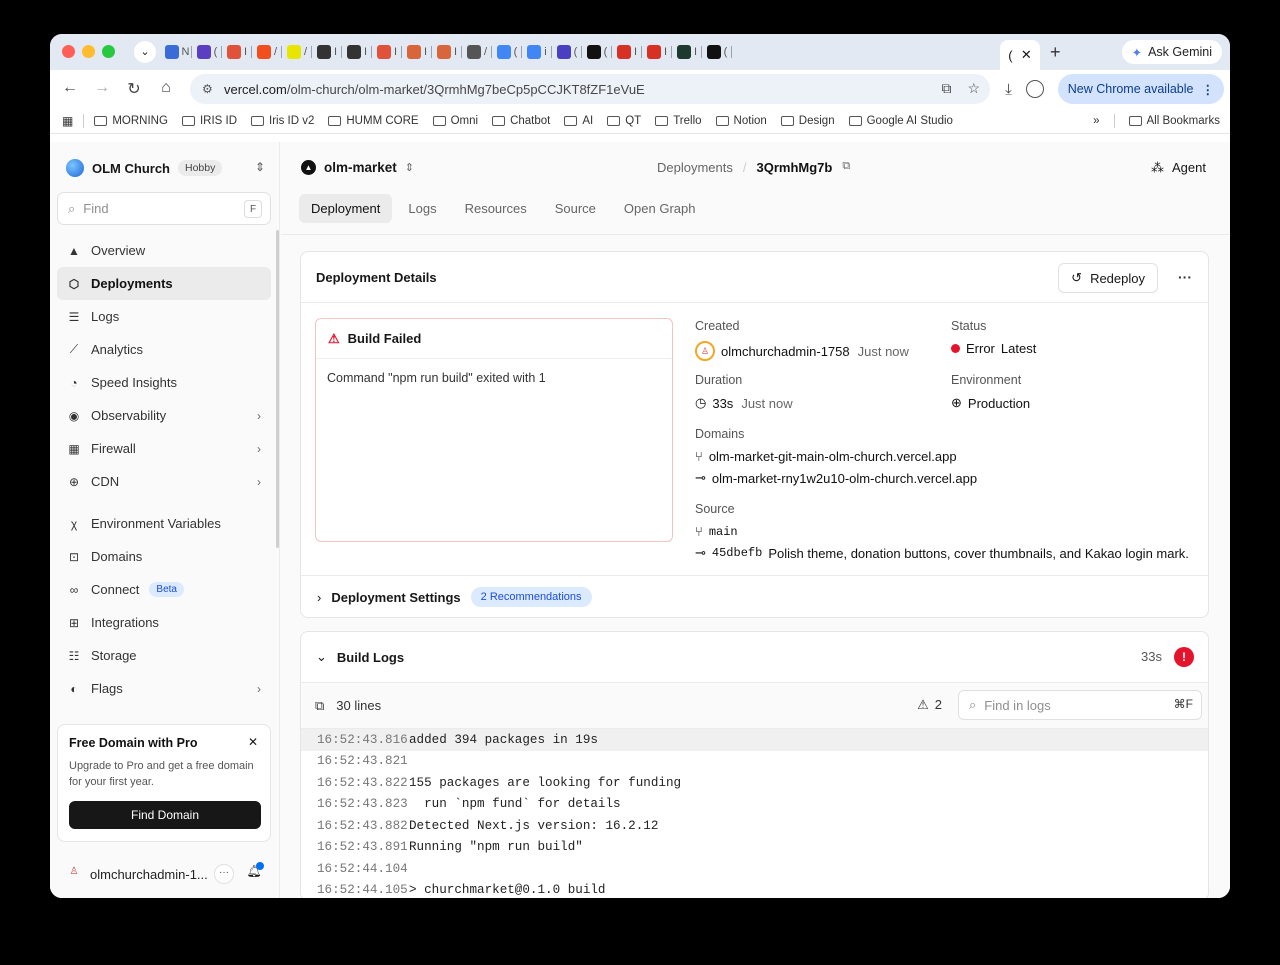 This screenshot has width=1280, height=965. What do you see at coordinates (164, 523) in the screenshot?
I see `sidebar-item-environment-variables: χ Environment Variables` at bounding box center [164, 523].